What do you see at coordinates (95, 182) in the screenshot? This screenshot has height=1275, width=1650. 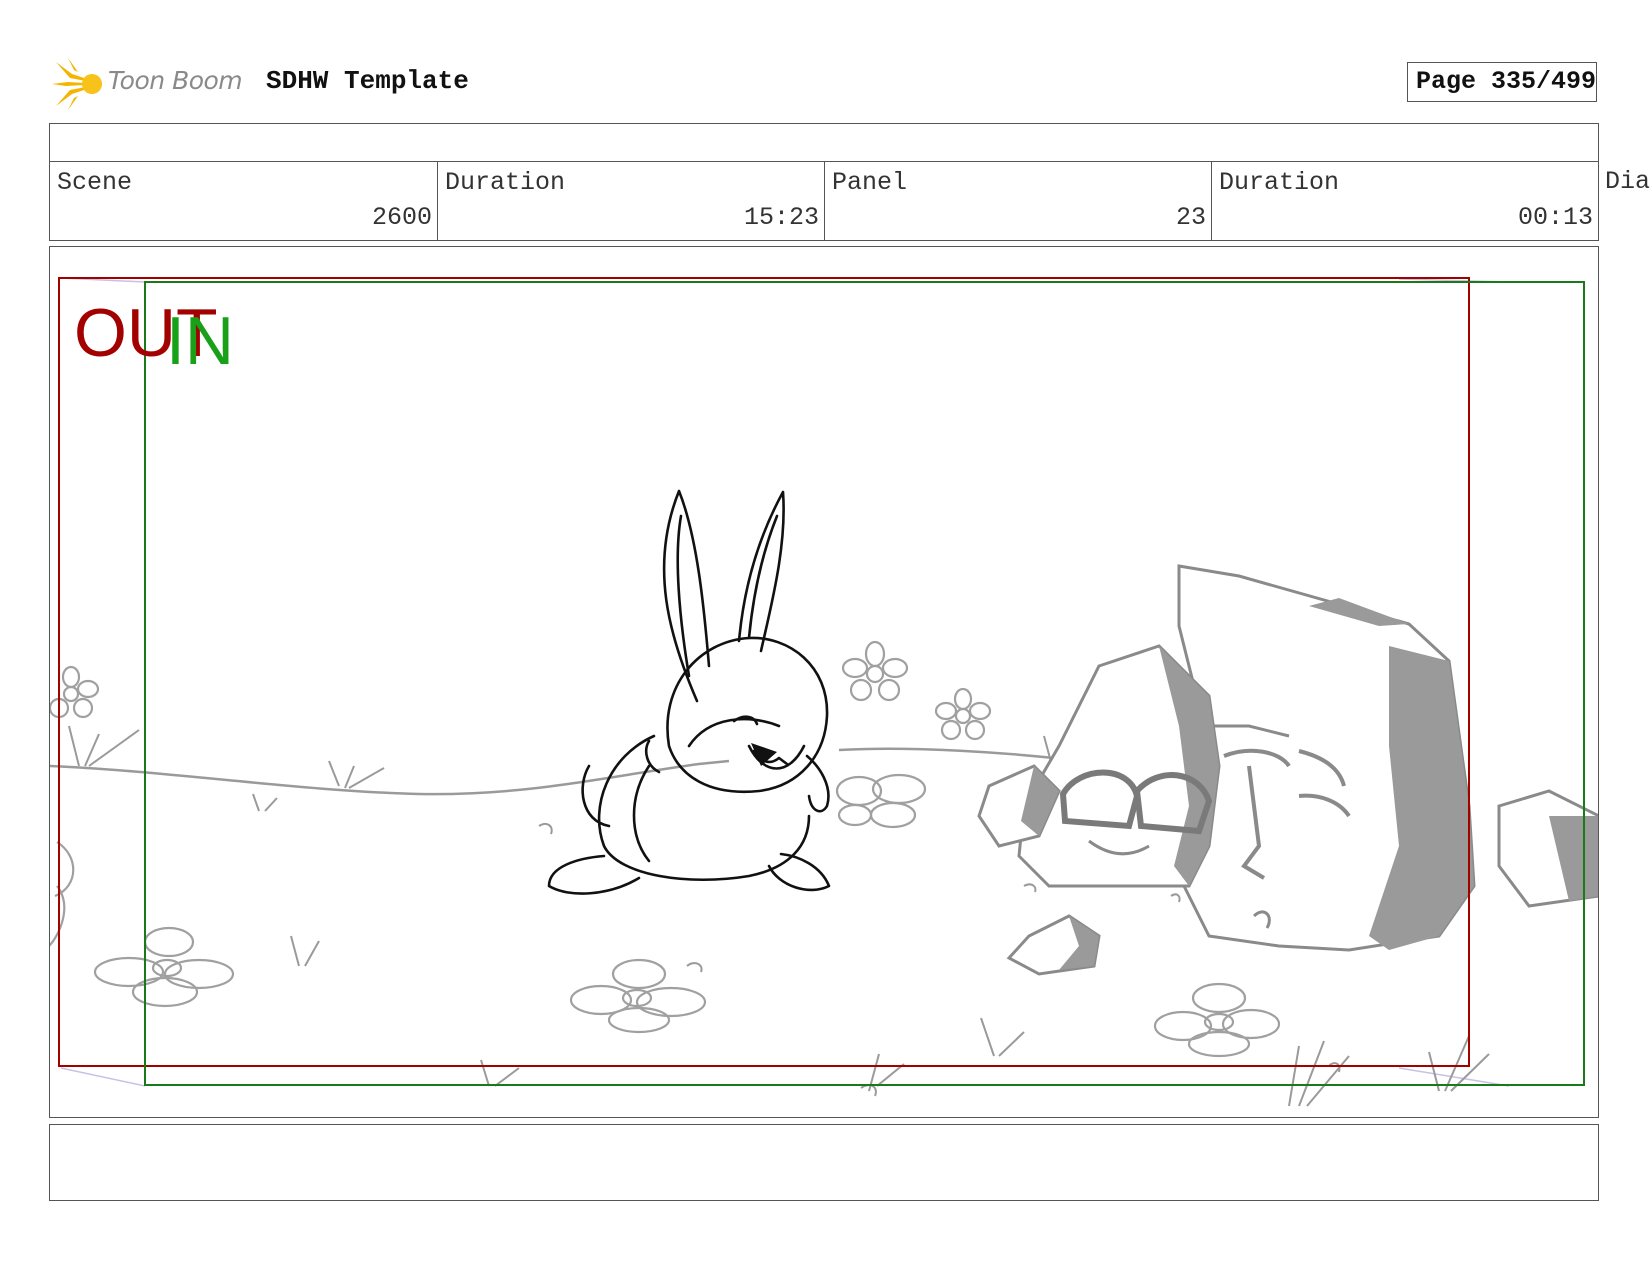 I see `scene-label: Scene` at bounding box center [95, 182].